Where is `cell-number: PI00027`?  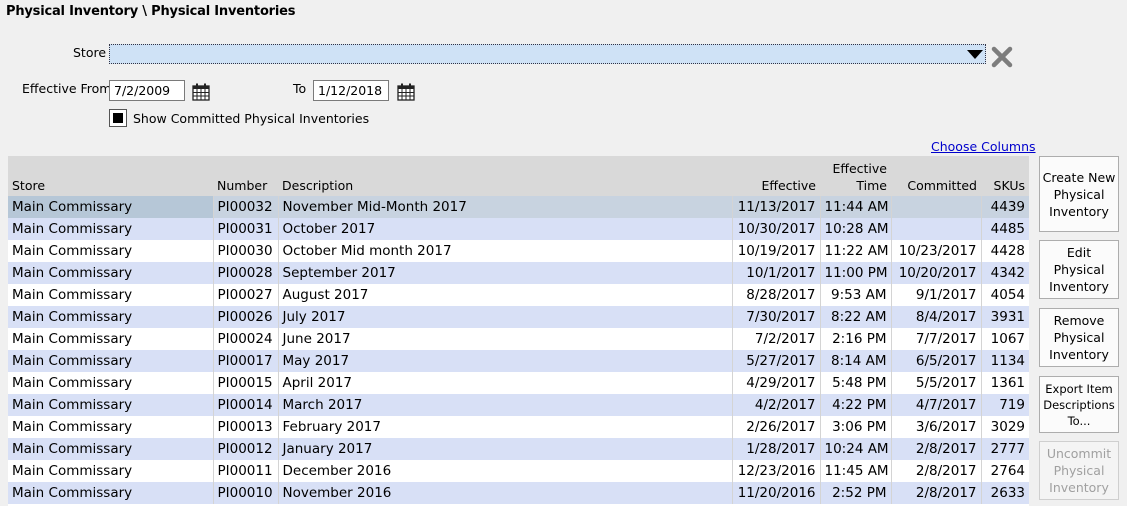
cell-number: PI00027 is located at coordinates (245, 295).